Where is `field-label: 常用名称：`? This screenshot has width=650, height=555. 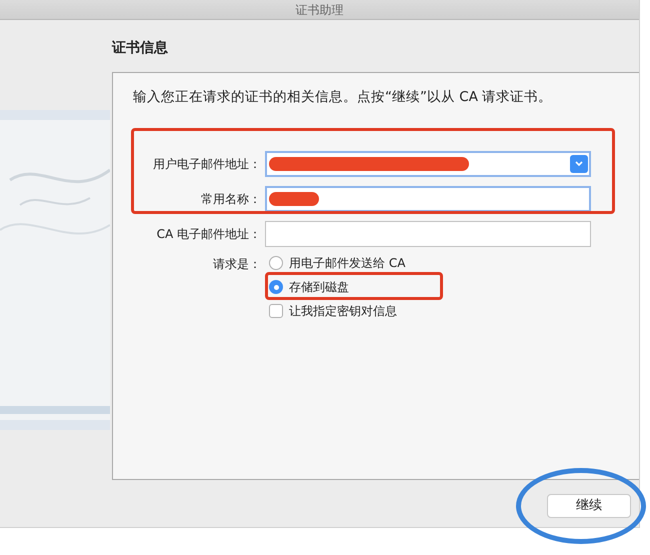
field-label: 常用名称： is located at coordinates (231, 199).